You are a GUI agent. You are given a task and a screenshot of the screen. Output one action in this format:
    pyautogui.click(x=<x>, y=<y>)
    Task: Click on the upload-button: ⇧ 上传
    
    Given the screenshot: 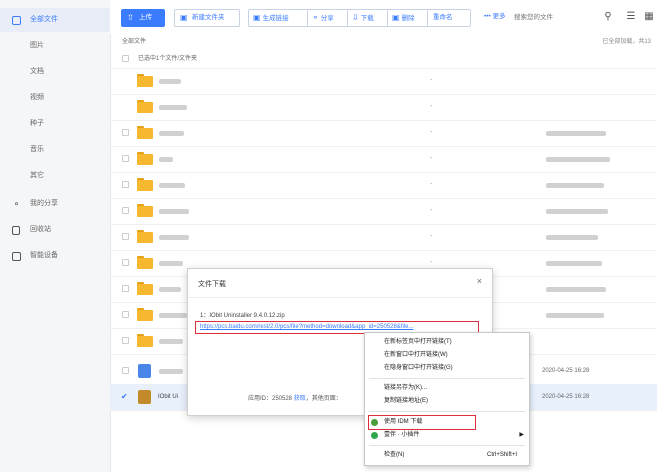 What is the action you would take?
    pyautogui.click(x=143, y=18)
    